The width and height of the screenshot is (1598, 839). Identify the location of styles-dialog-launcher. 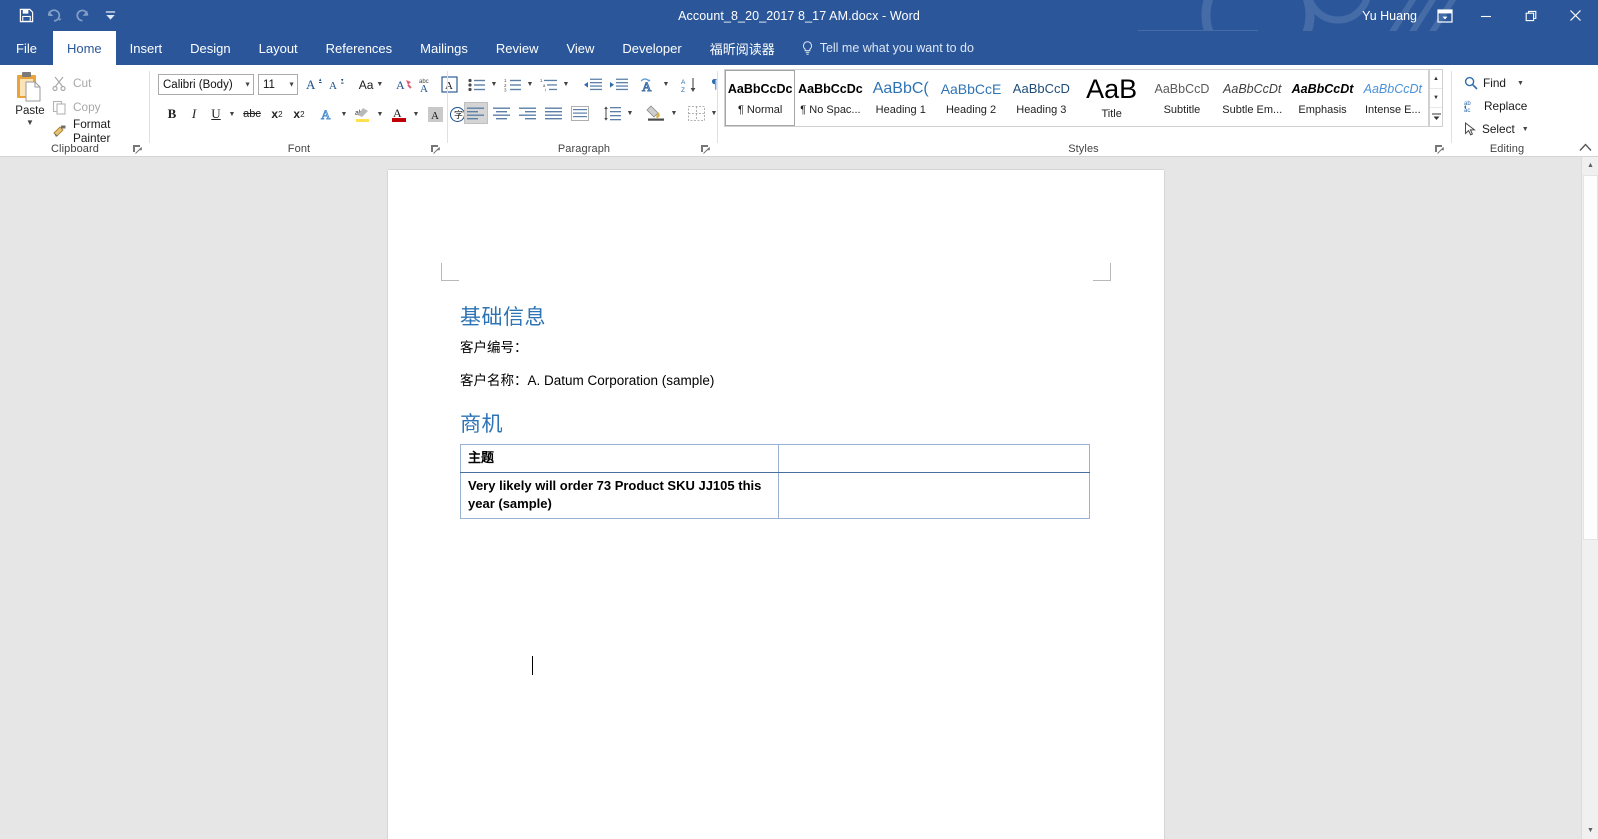
(1440, 148).